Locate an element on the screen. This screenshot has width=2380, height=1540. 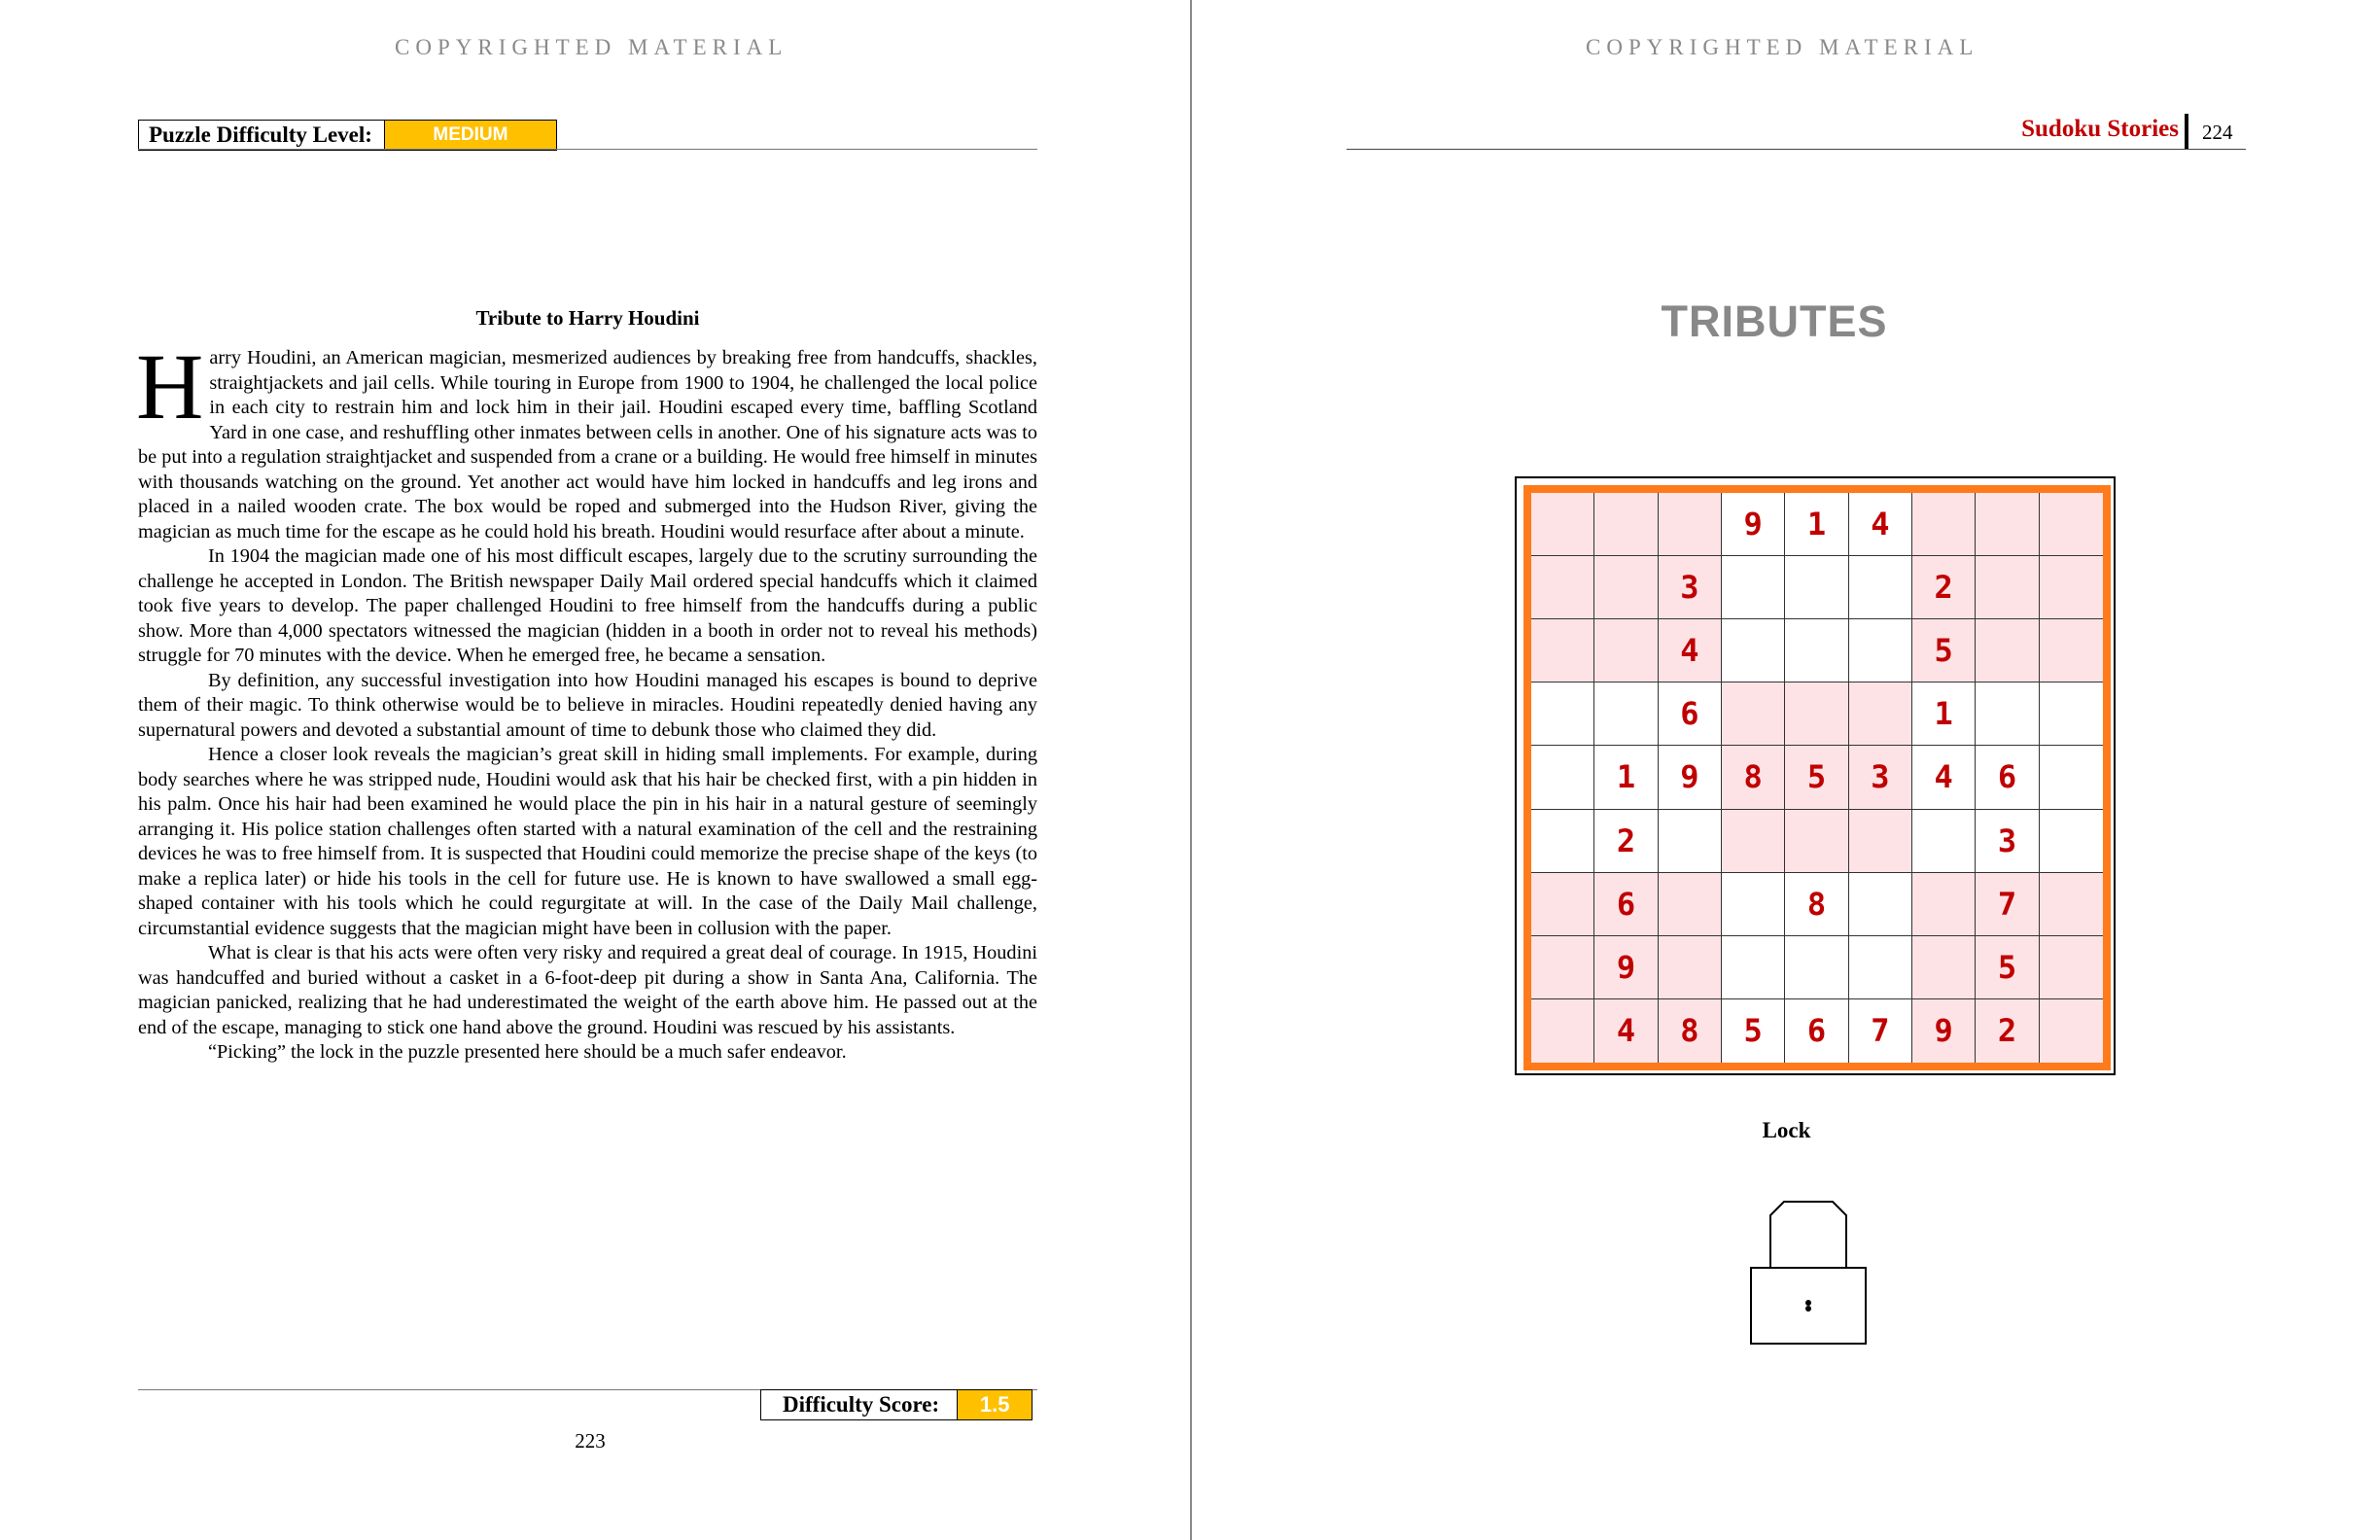
copyright-notice: COPYRIGHTED MATERIAL is located at coordinates (1782, 47).